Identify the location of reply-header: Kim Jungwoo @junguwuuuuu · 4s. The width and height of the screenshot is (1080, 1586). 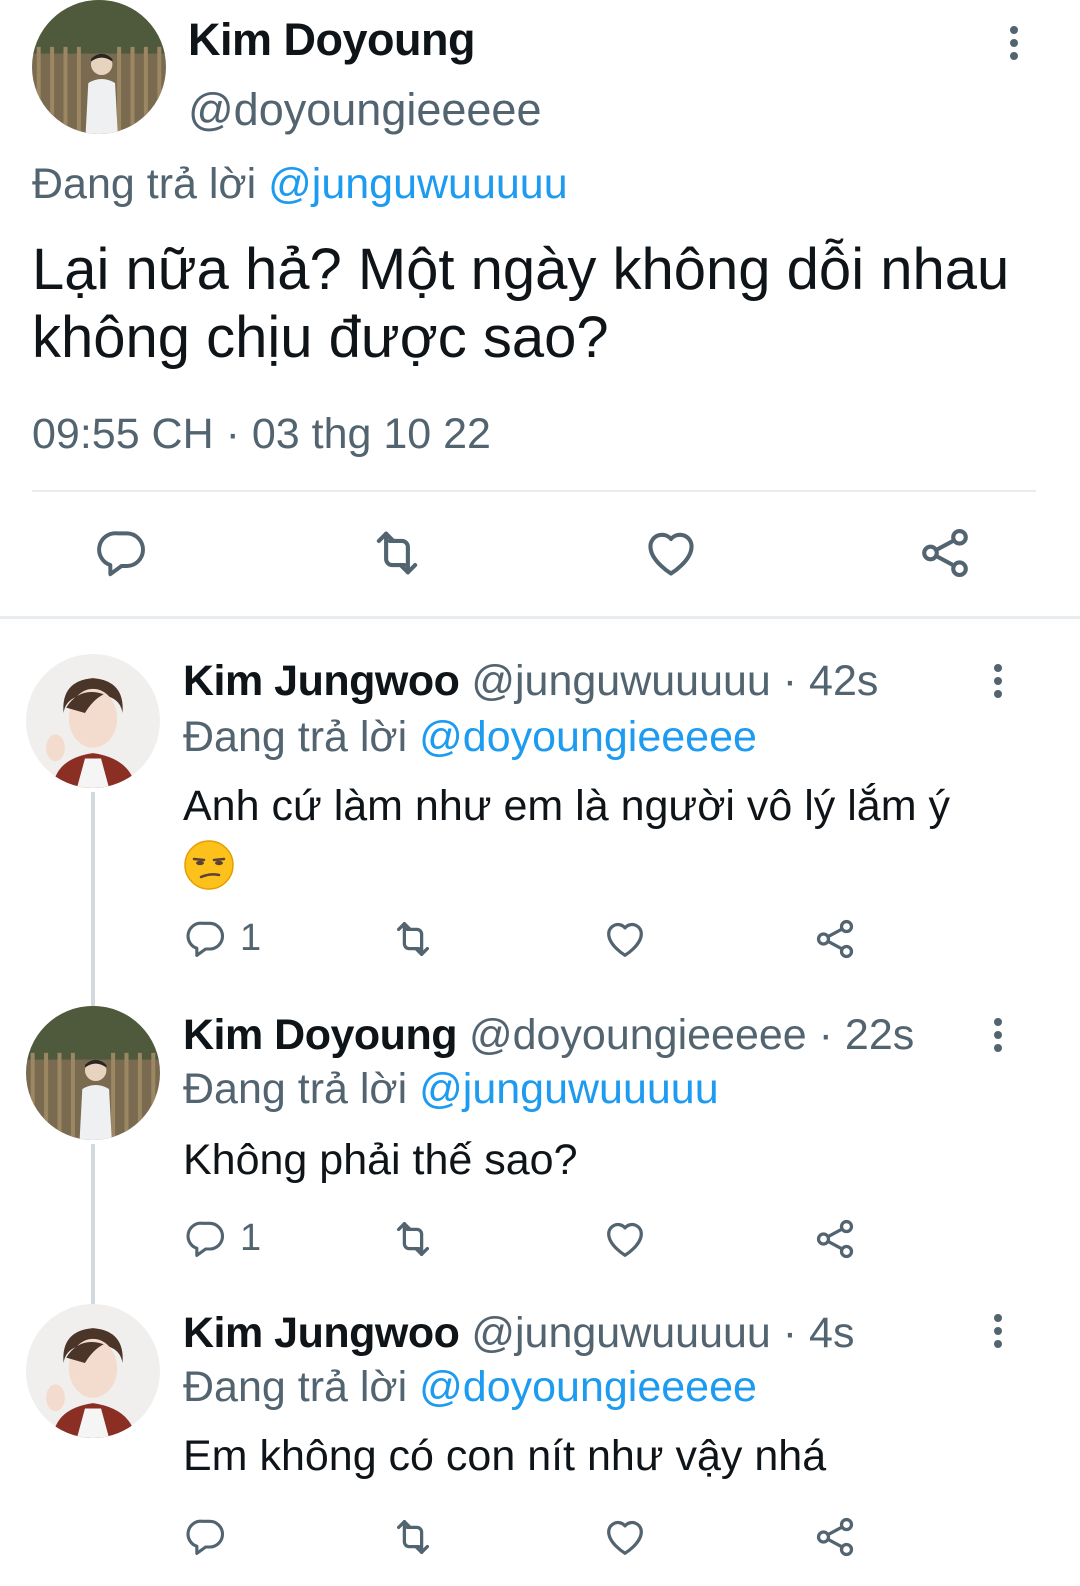
(518, 1333).